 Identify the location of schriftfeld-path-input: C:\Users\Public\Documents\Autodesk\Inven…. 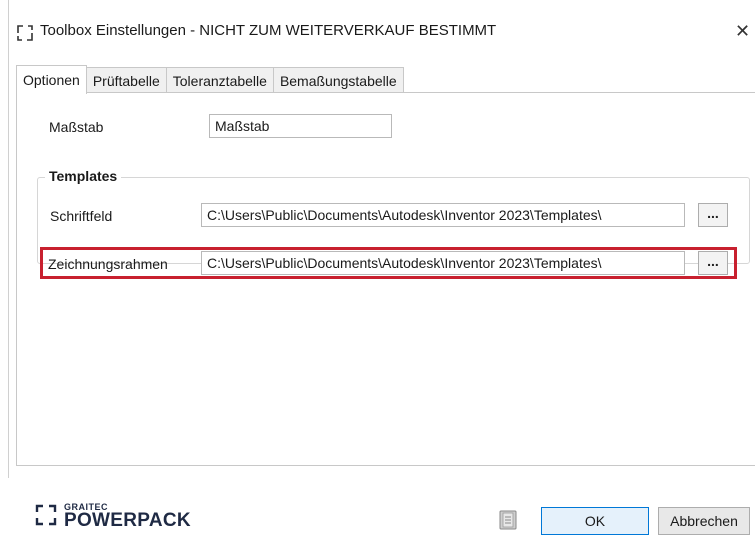
(443, 215).